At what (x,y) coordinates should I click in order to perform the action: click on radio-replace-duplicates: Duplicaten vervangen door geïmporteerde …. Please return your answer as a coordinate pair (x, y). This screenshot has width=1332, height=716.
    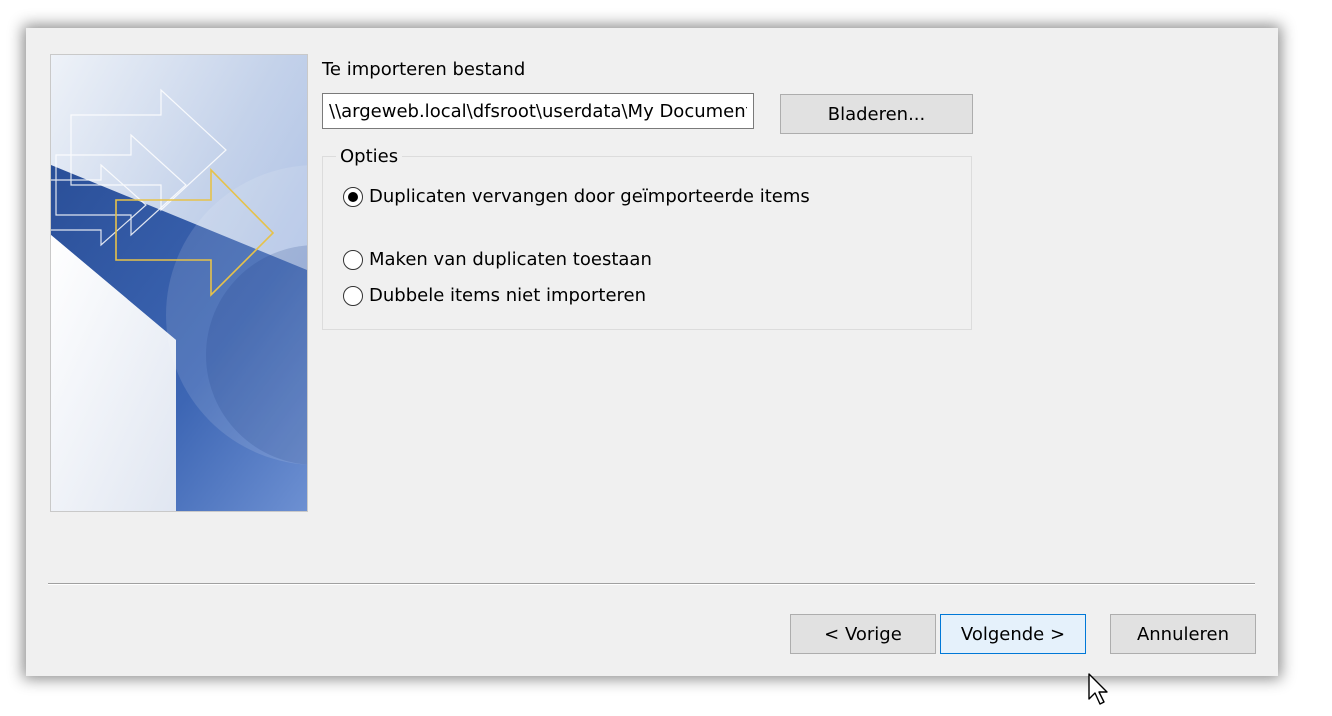
    Looking at the image, I should click on (586, 197).